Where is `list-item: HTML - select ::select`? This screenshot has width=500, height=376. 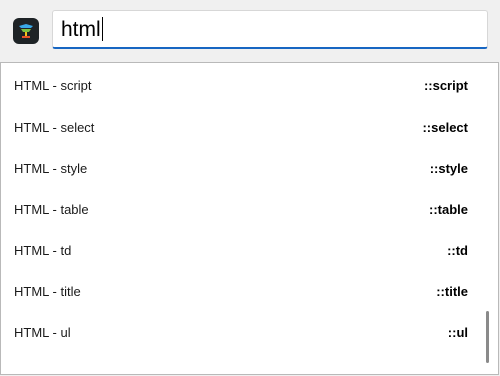 list-item: HTML - select ::select is located at coordinates (249, 127).